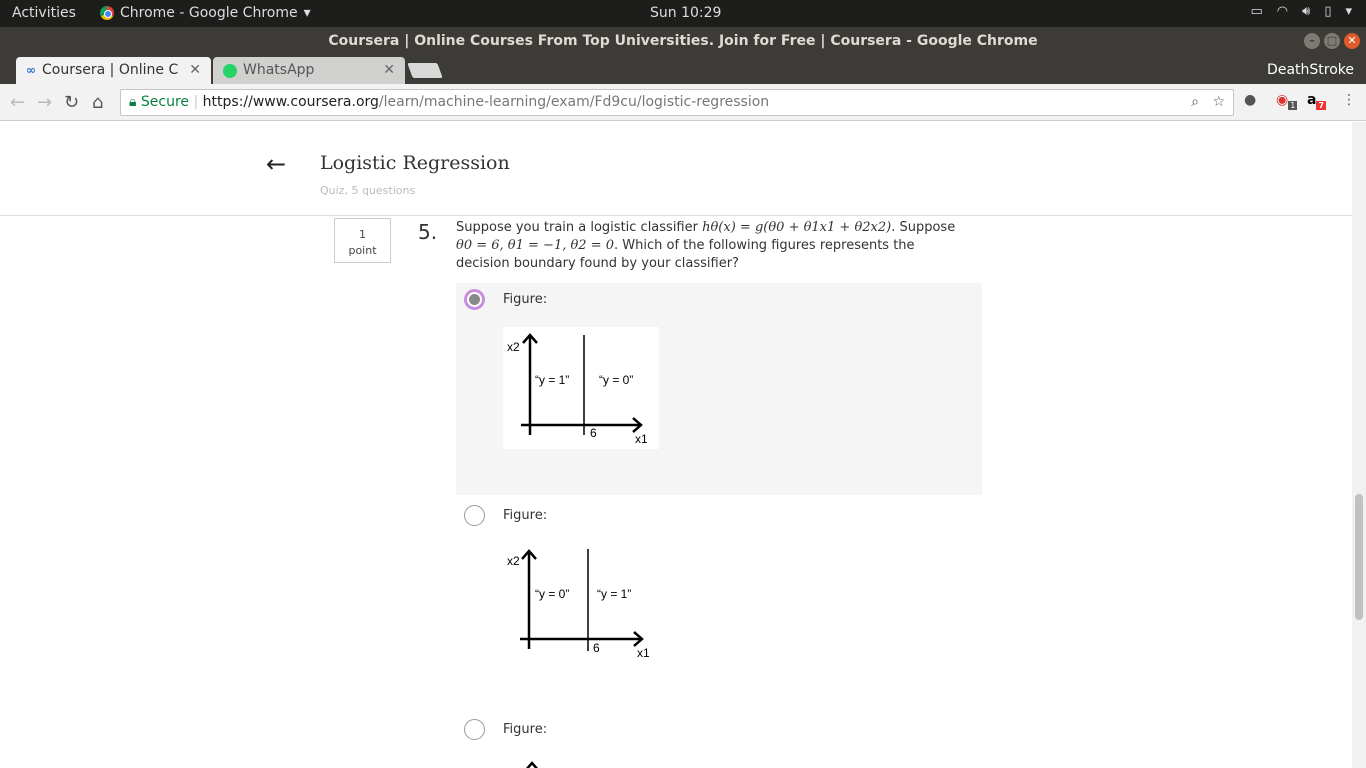 The width and height of the screenshot is (1366, 768). What do you see at coordinates (923, 227) in the screenshot?
I see `question-text-part: . Suppose` at bounding box center [923, 227].